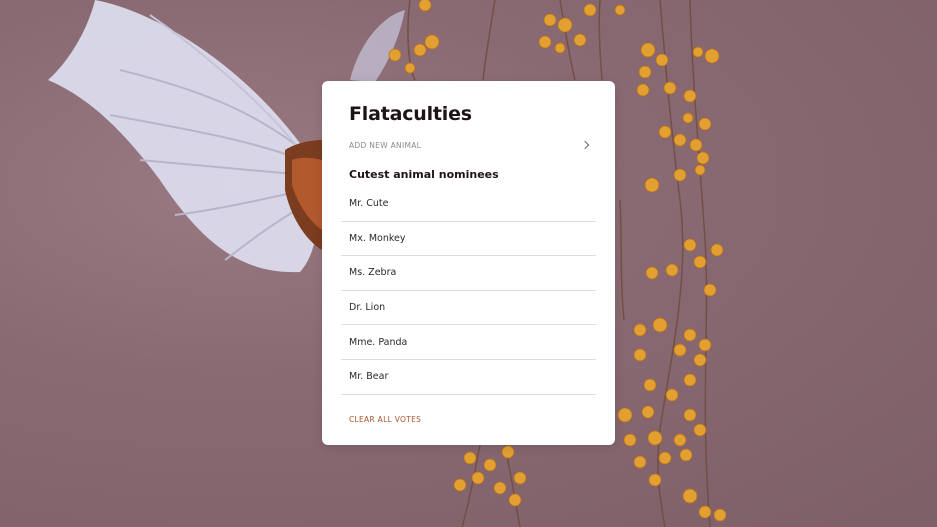  I want to click on nominee-item-mx-monkey: Mx. Monkey, so click(468, 239).